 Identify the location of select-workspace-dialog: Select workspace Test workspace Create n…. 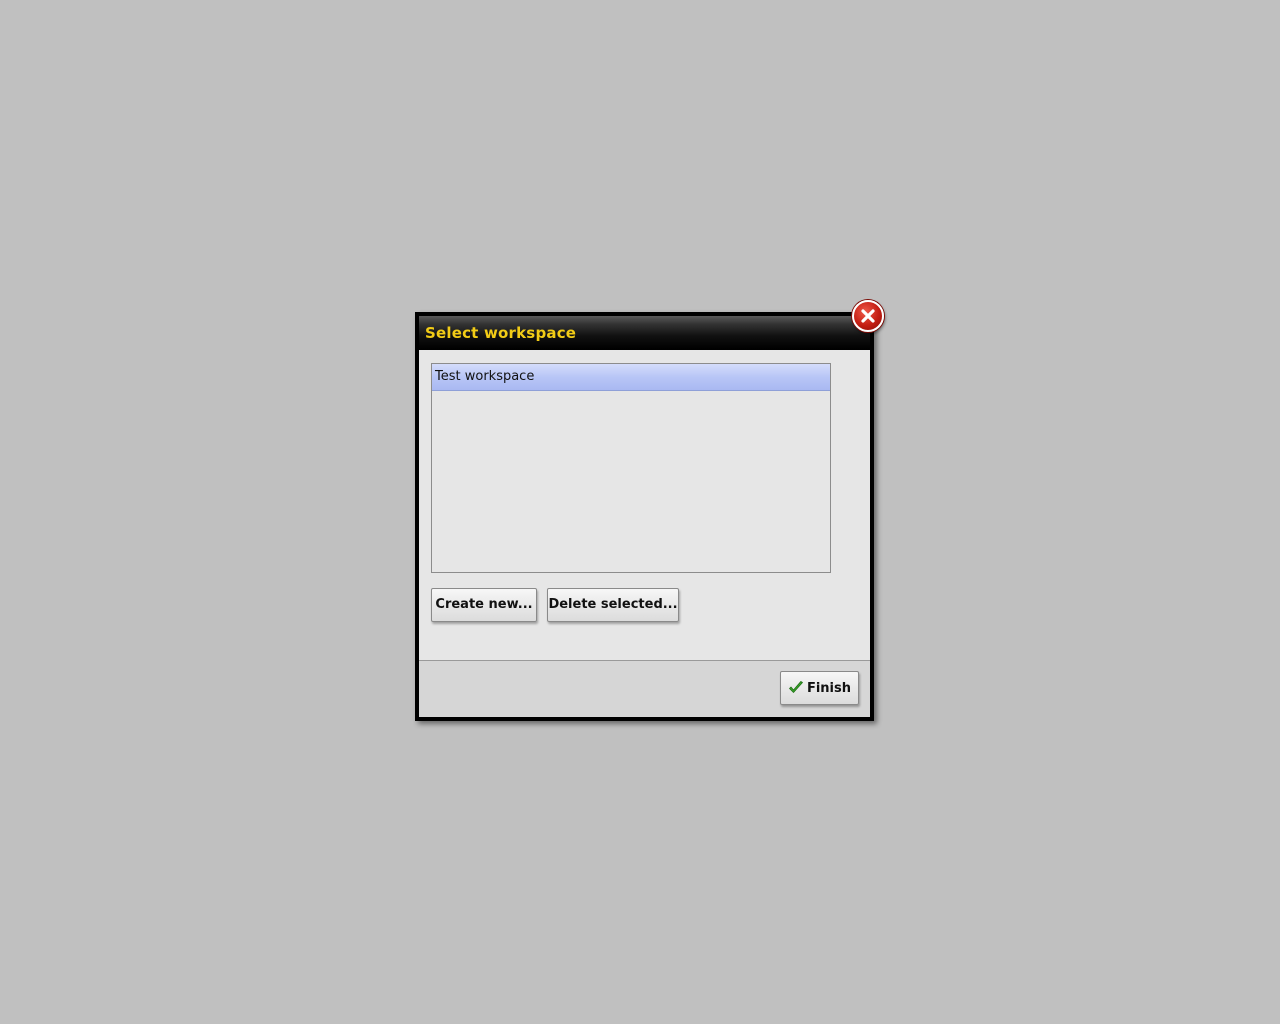
(644, 516).